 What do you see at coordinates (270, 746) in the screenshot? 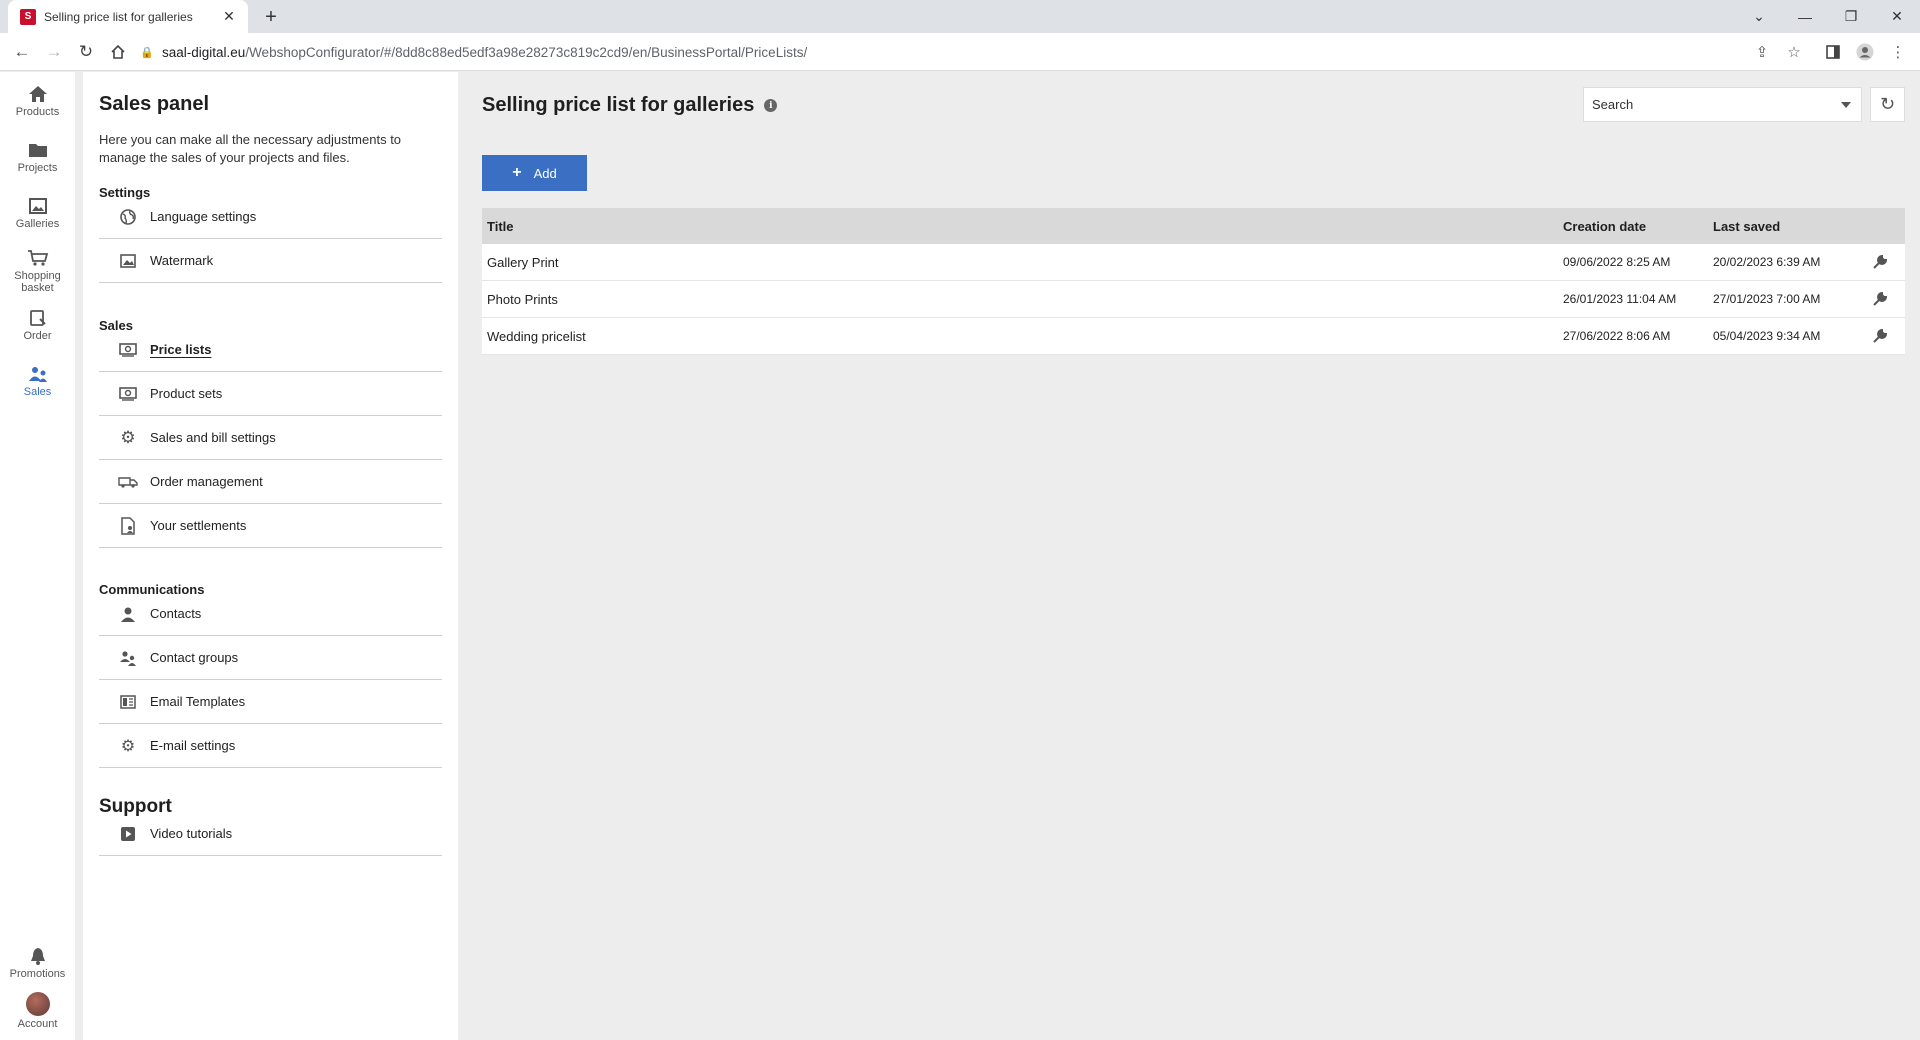
I see `menu-item-email-settings: ⚙ E-mail settings` at bounding box center [270, 746].